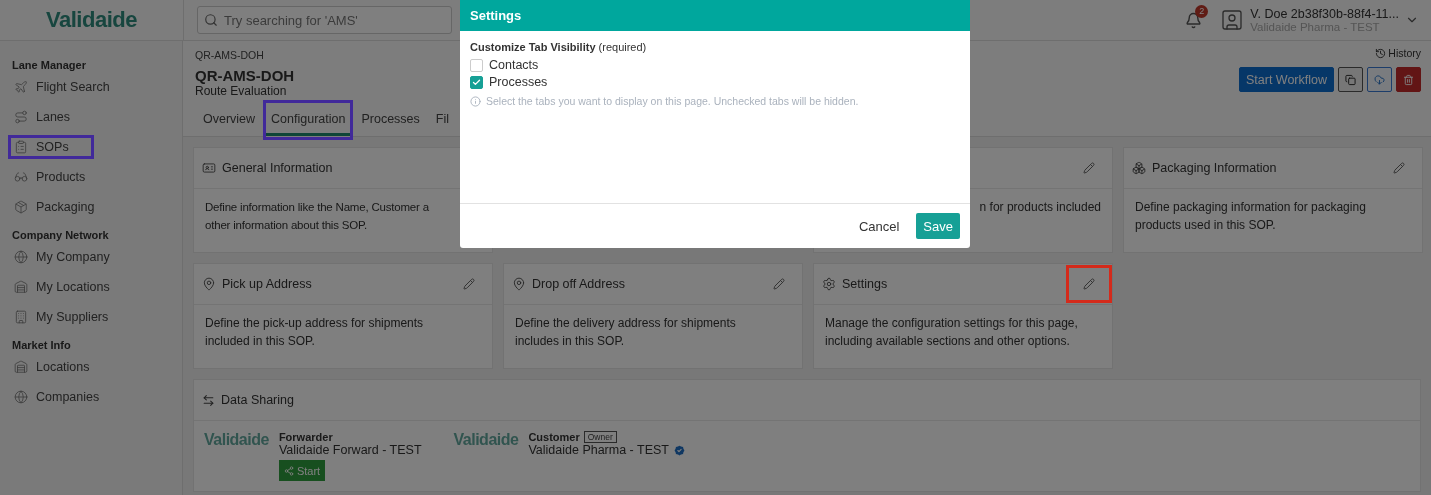 The width and height of the screenshot is (1431, 495). I want to click on trash-icon, so click(1408, 79).